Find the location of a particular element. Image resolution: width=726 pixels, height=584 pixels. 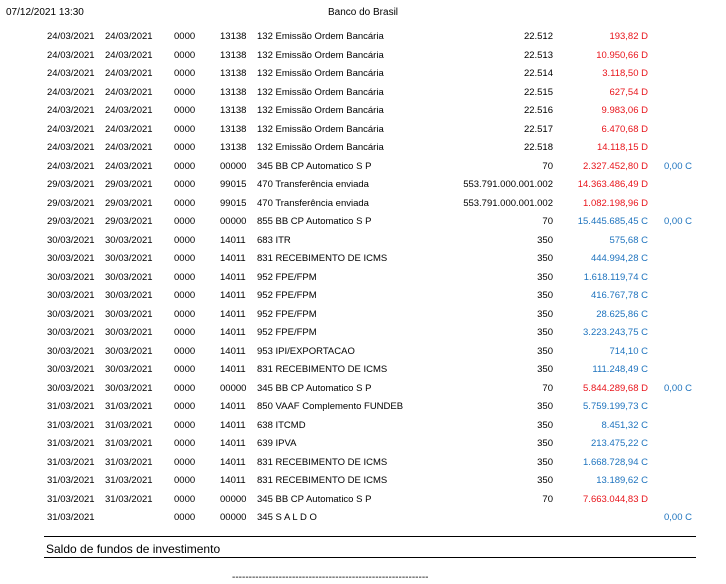

section-title: Saldo de fundos de investimento is located at coordinates (133, 549).